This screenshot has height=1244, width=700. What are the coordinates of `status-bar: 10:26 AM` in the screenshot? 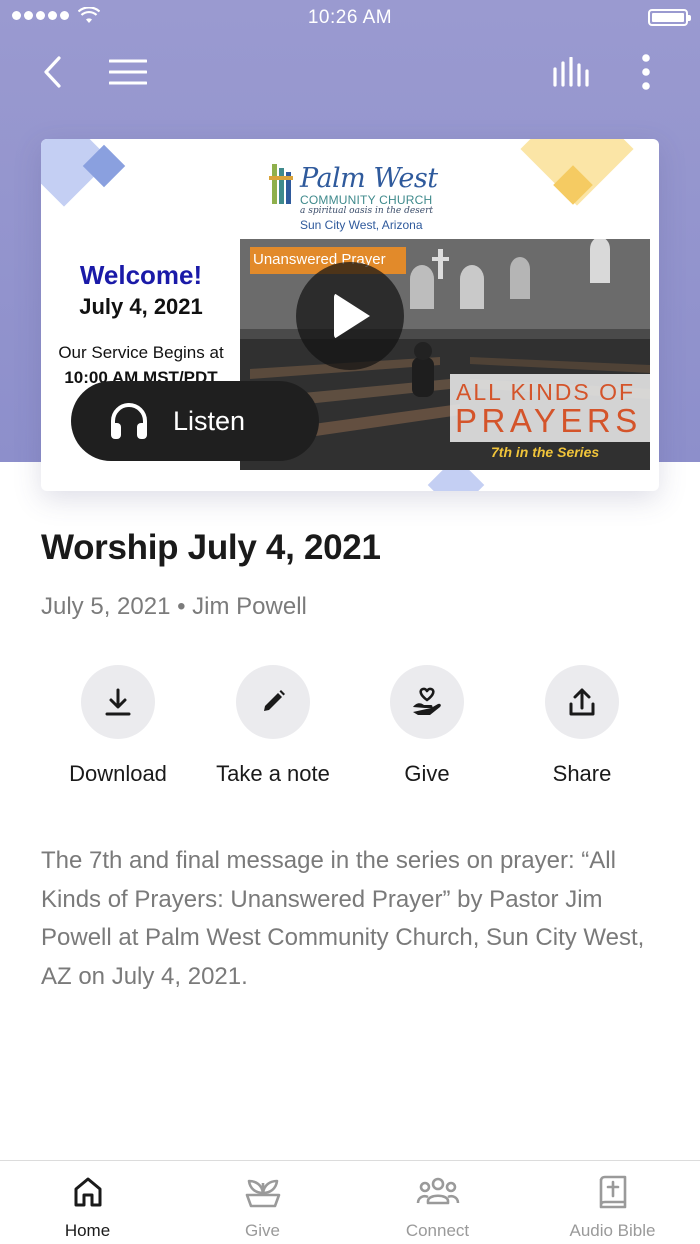 It's located at (350, 18).